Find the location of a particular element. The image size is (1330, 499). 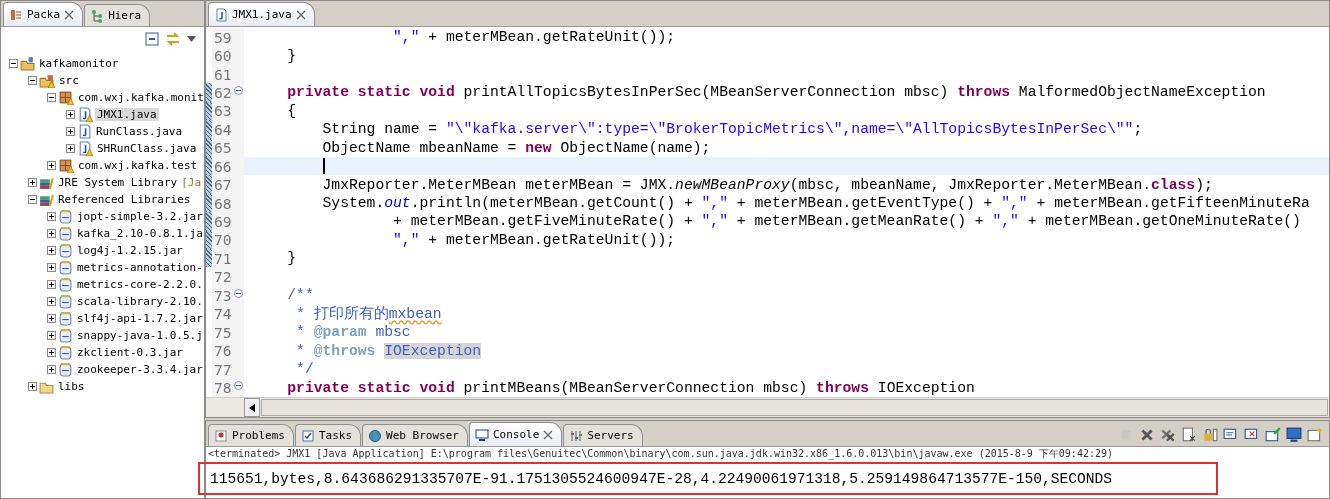

globe-icon is located at coordinates (375, 435).